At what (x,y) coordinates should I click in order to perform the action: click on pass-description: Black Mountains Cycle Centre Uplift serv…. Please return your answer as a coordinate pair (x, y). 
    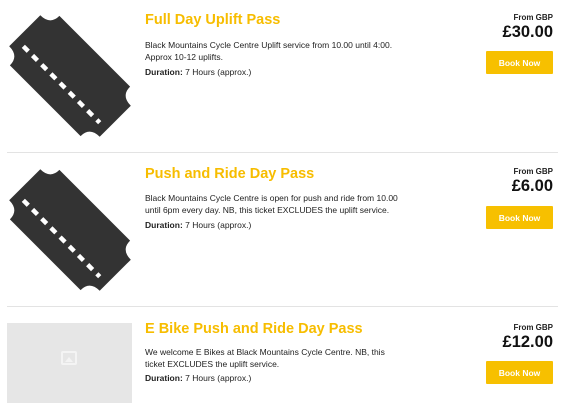
    Looking at the image, I should click on (269, 51).